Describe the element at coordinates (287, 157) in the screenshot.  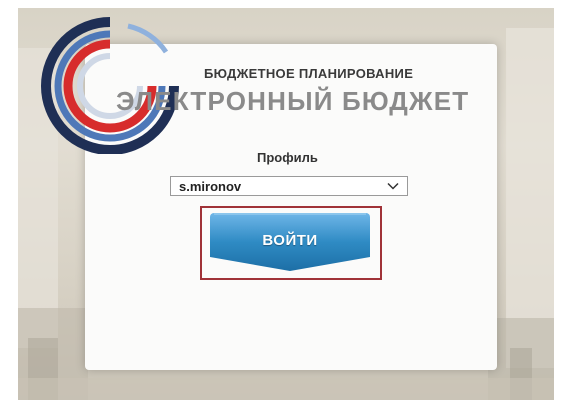
I see `profile-label: Профиль` at that location.